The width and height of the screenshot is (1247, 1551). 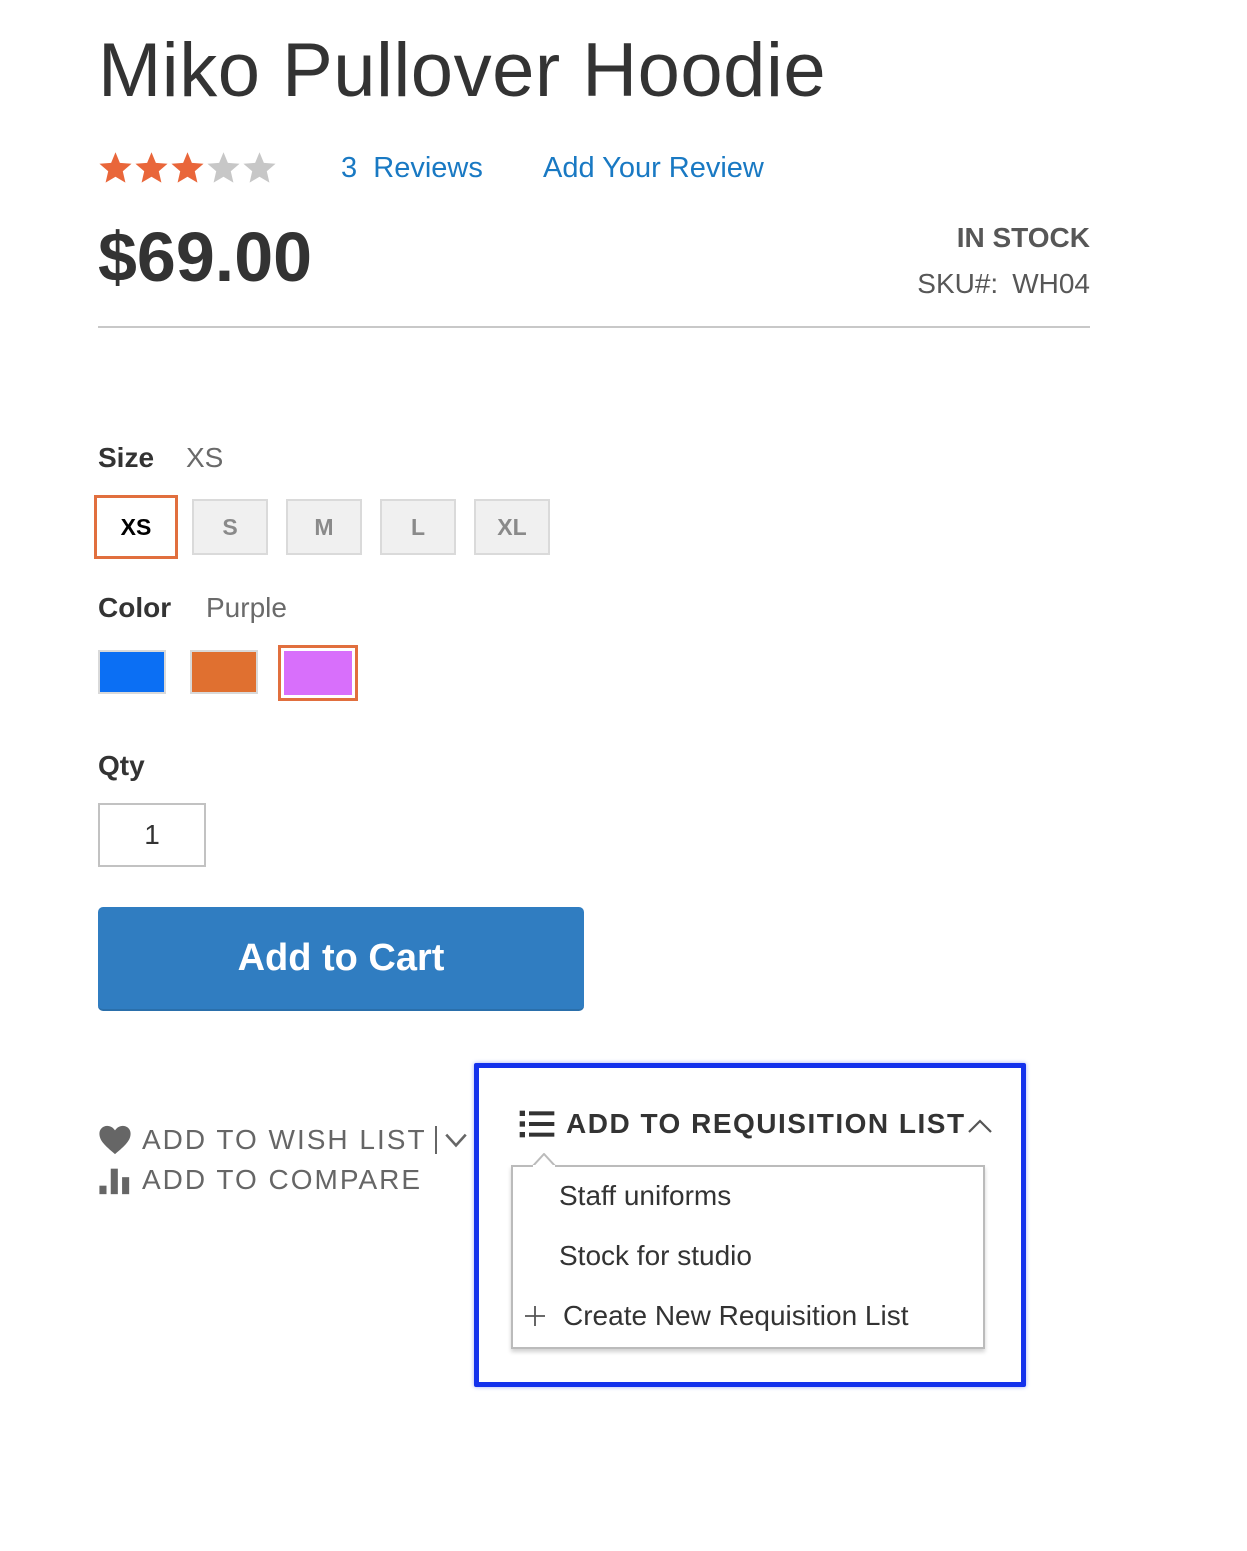 What do you see at coordinates (594, 327) in the screenshot?
I see `divider` at bounding box center [594, 327].